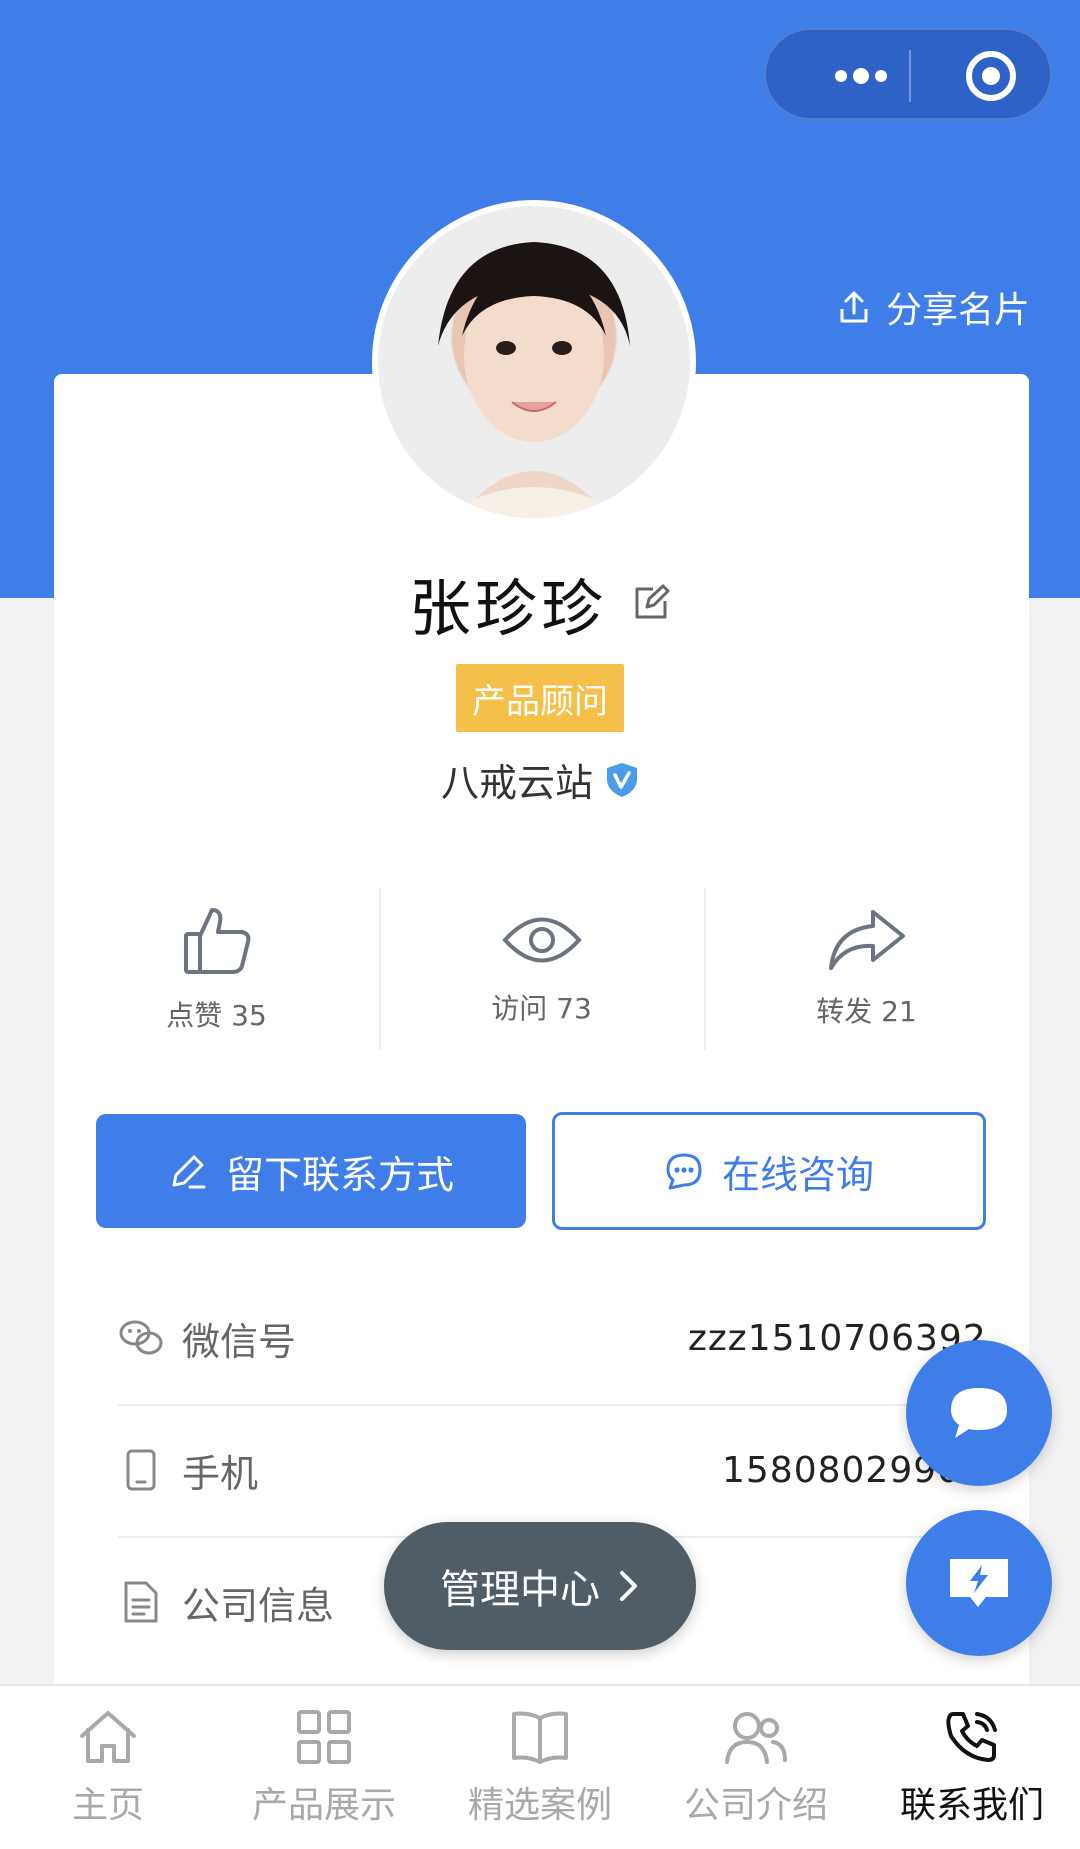 The width and height of the screenshot is (1080, 1849). I want to click on message-bubble-icon, so click(979, 1413).